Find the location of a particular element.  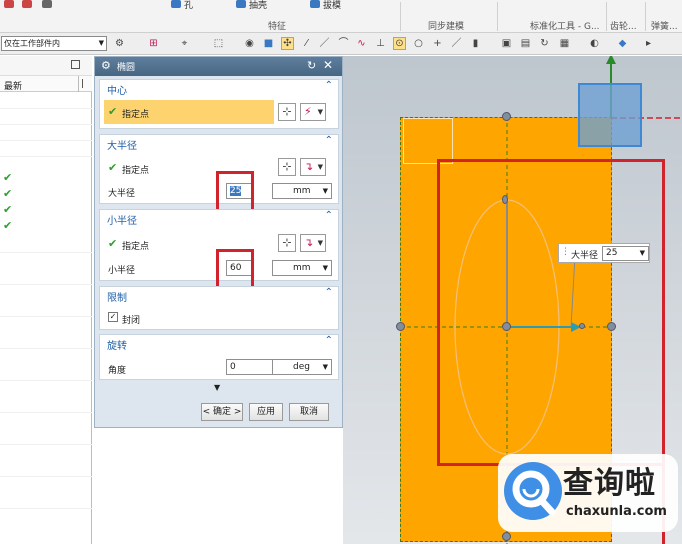

watermark: 查询啦 chaxunla.com is located at coordinates (588, 493).